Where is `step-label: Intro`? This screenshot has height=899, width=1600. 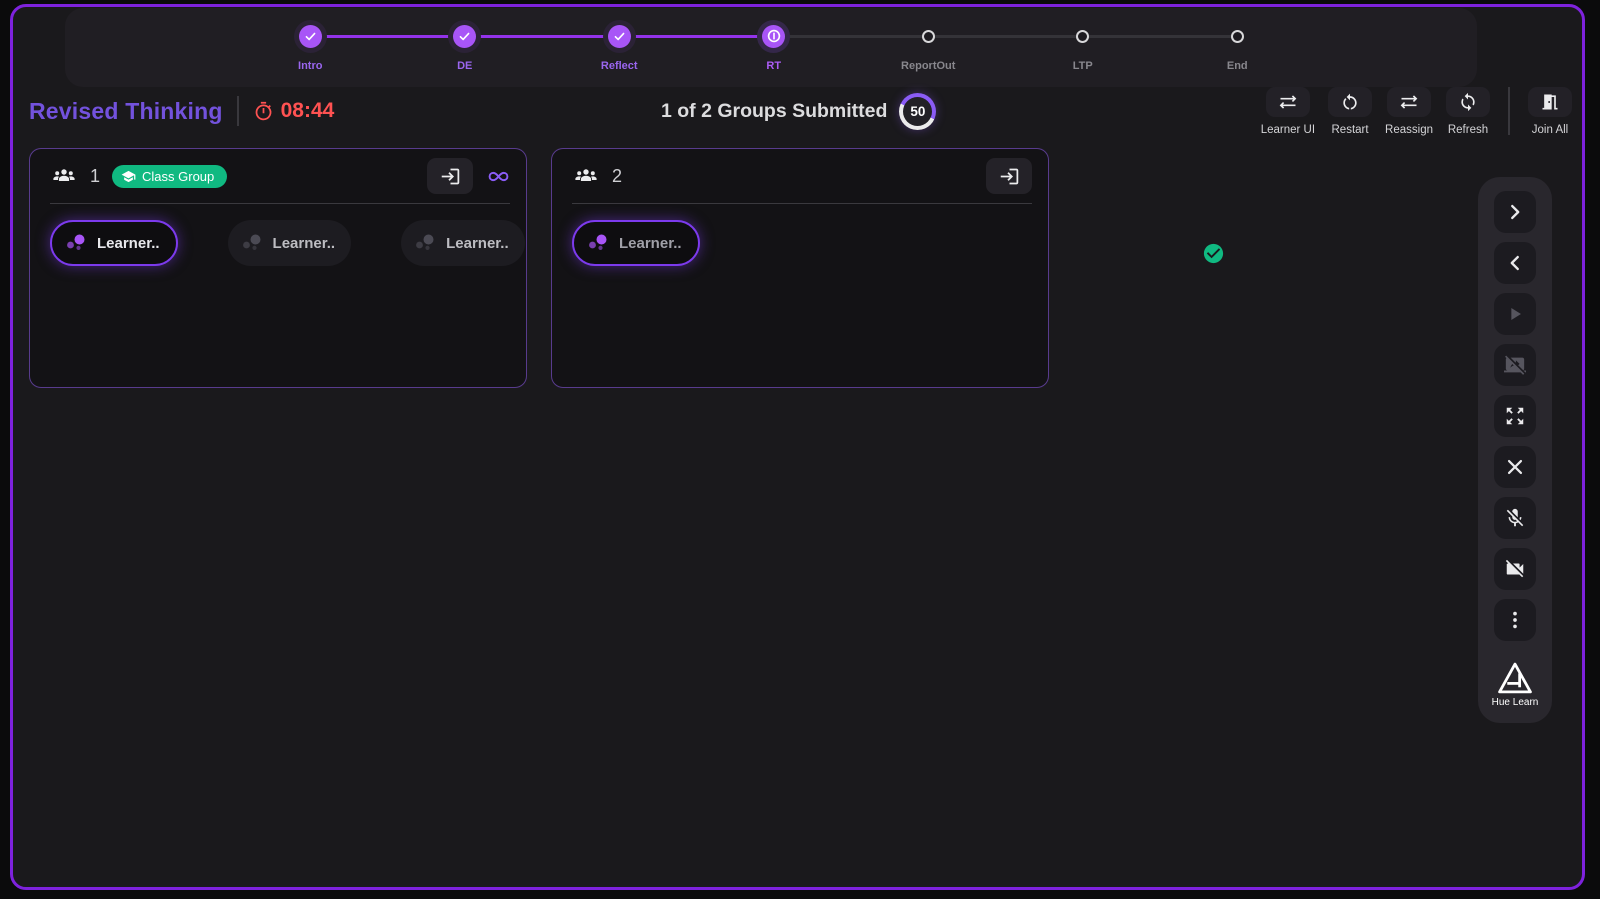
step-label: Intro is located at coordinates (310, 66).